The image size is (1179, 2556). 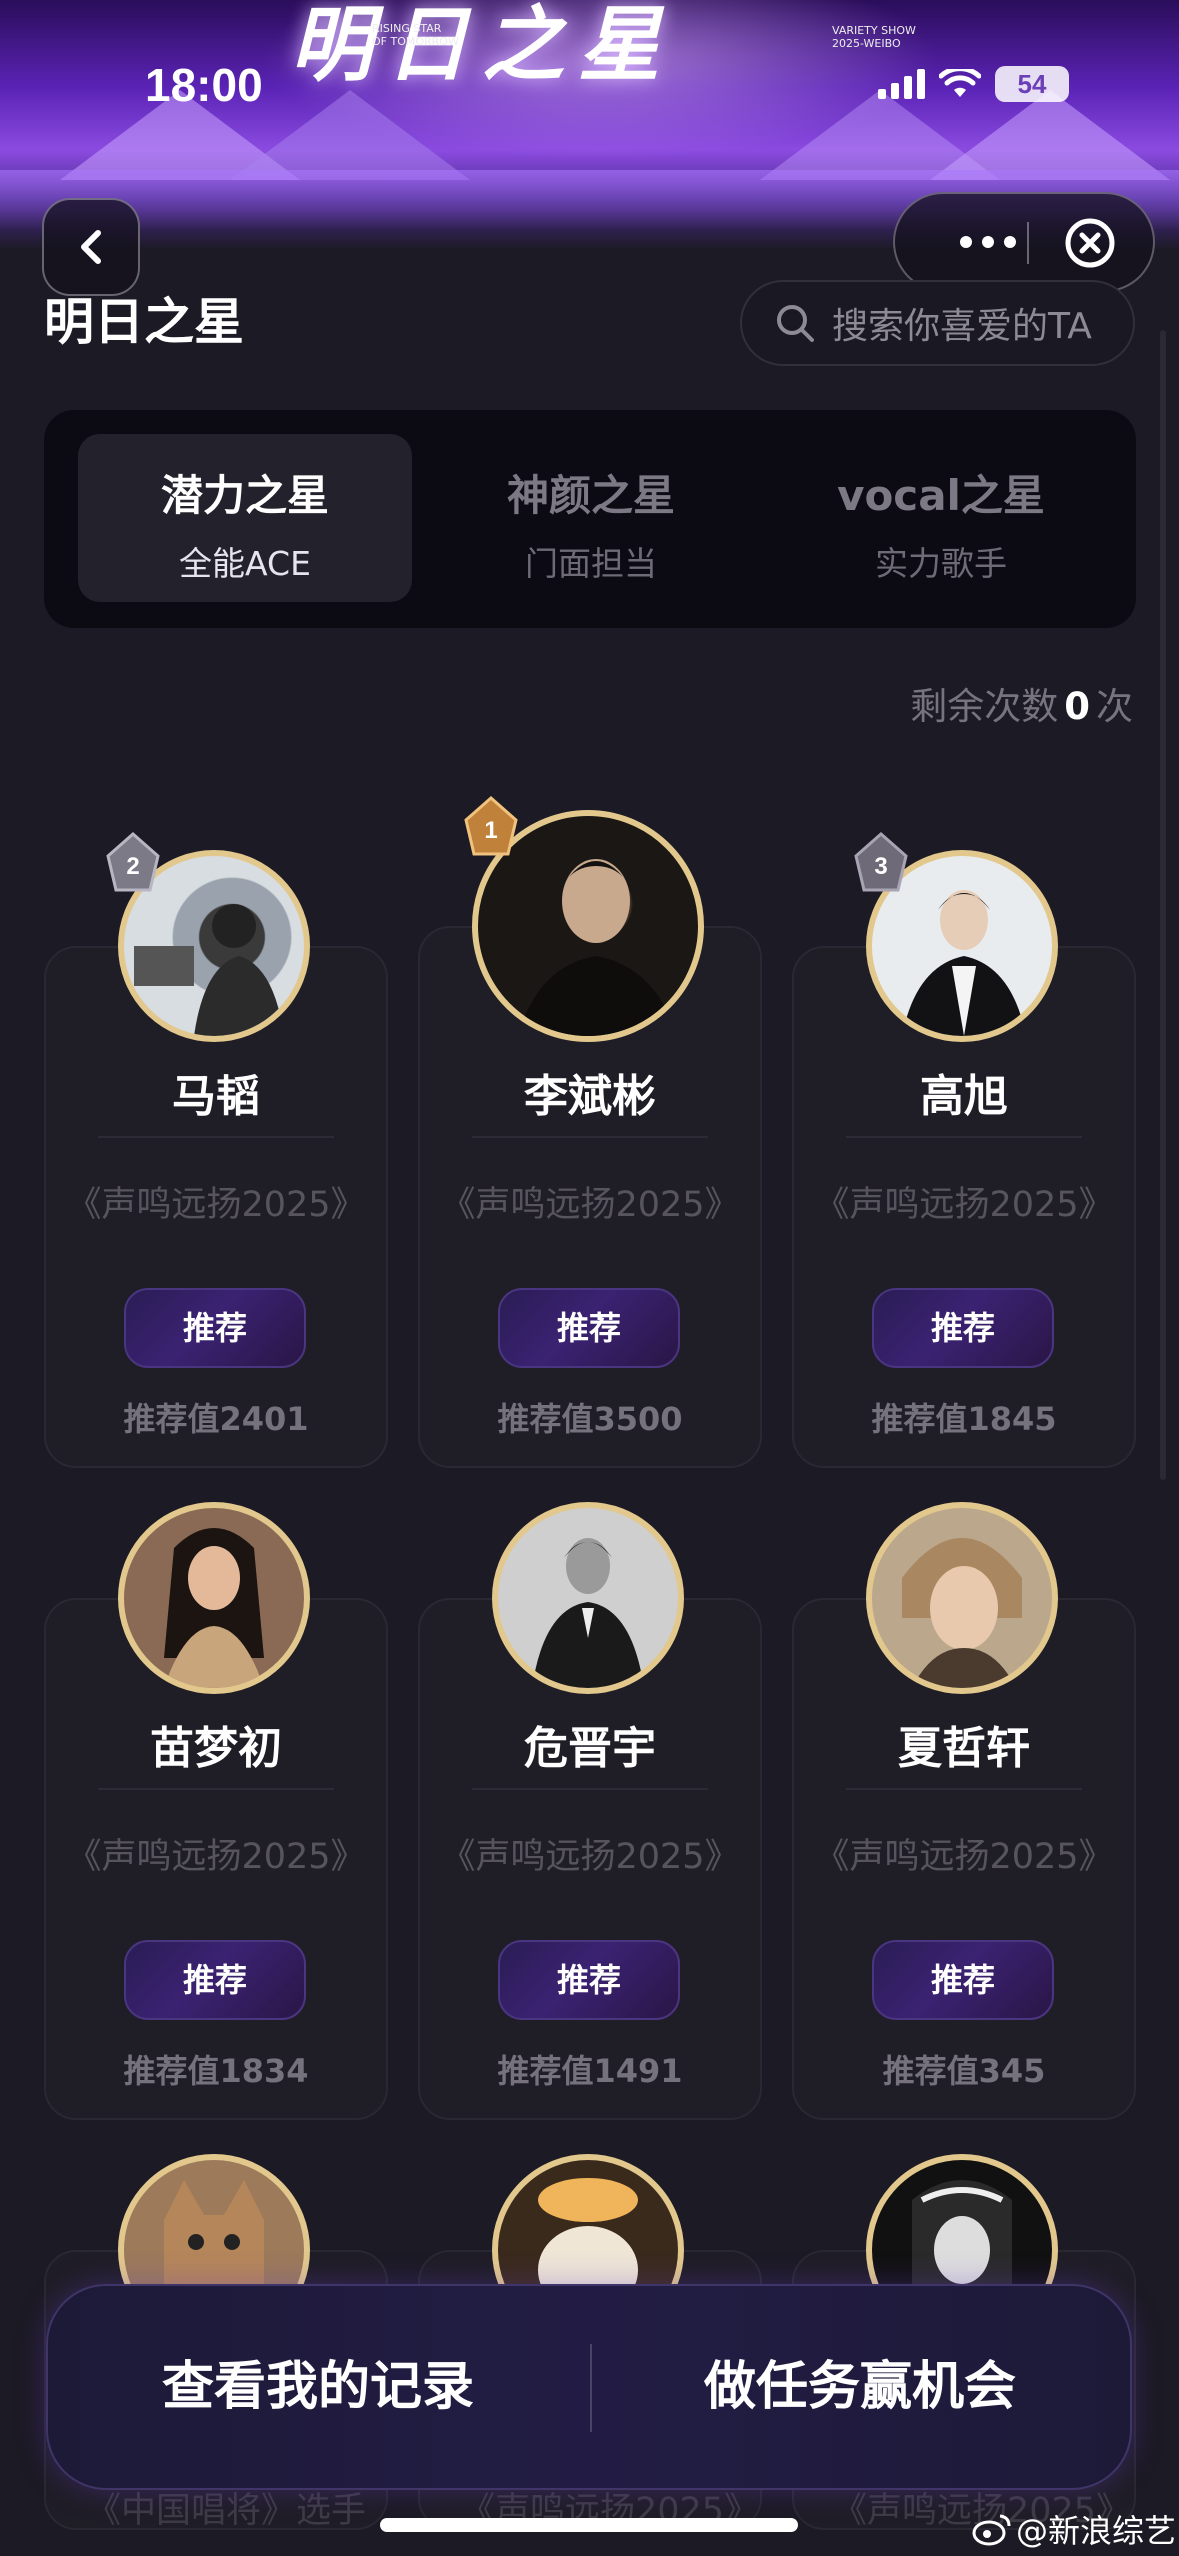 I want to click on rank-badge-gold-icon: 1, so click(x=491, y=826).